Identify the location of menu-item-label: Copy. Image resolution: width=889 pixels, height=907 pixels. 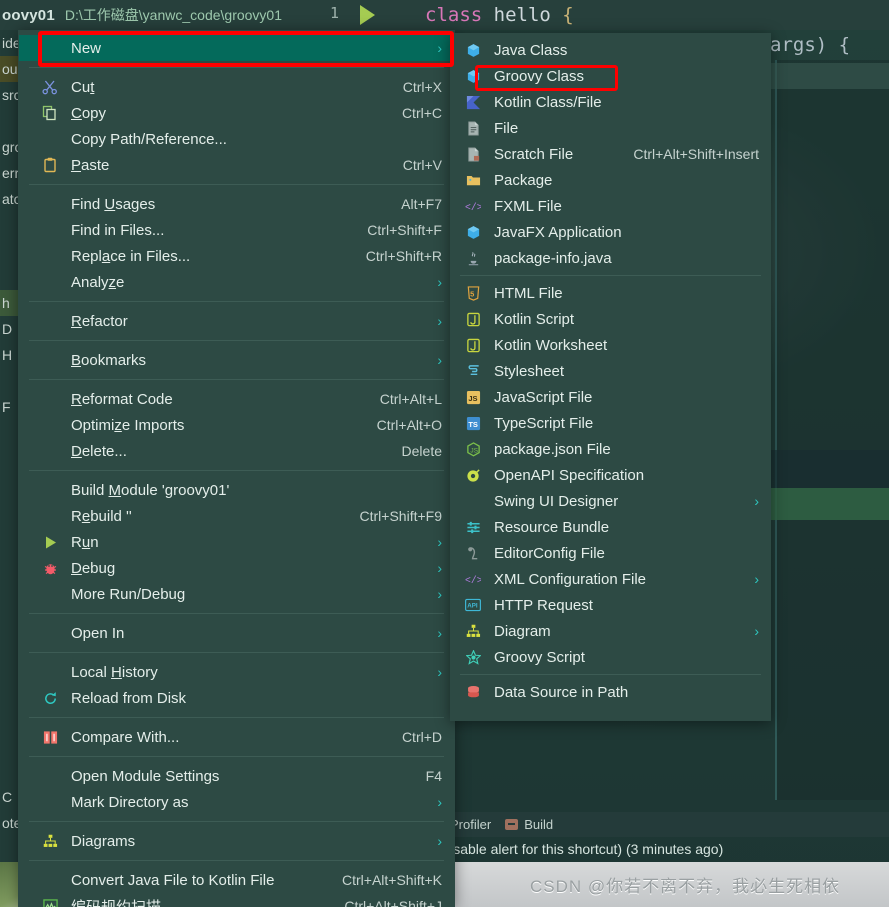
(89, 113).